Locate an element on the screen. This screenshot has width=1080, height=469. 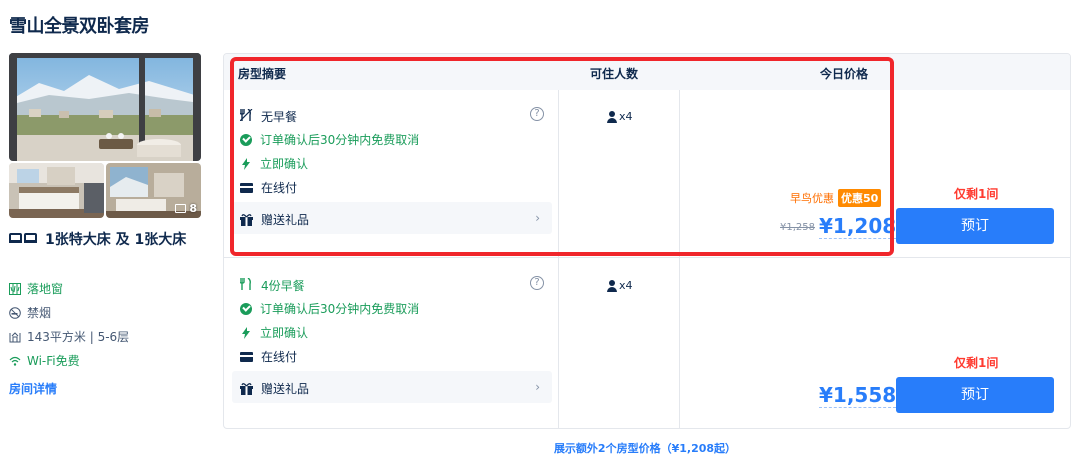
meal-info: 无早餐 is located at coordinates (268, 116).